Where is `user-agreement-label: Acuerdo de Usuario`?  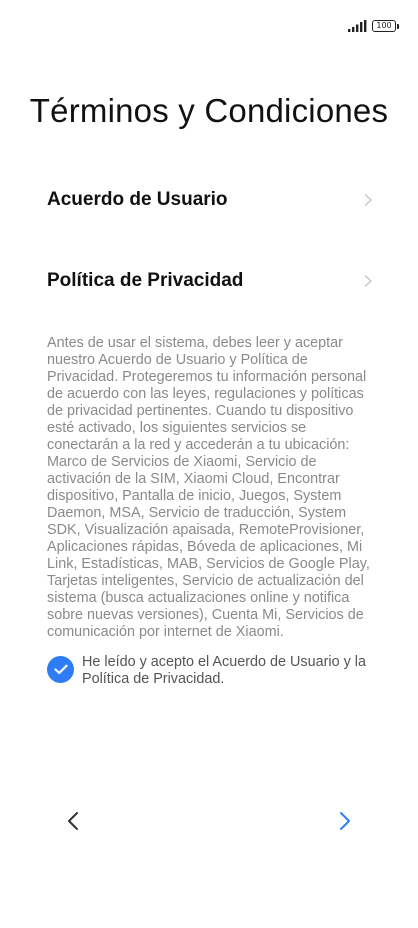 user-agreement-label: Acuerdo de Usuario is located at coordinates (137, 199).